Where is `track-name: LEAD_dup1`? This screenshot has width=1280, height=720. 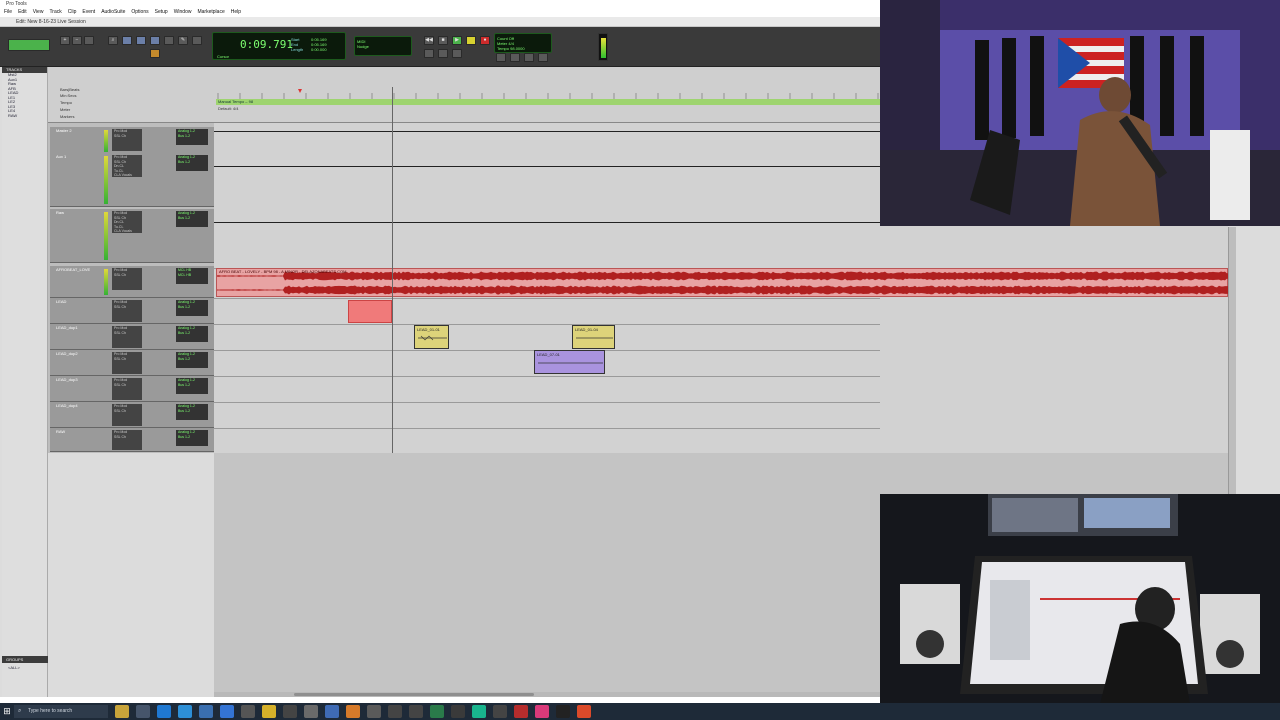
track-name: LEAD_dup1 is located at coordinates (67, 327).